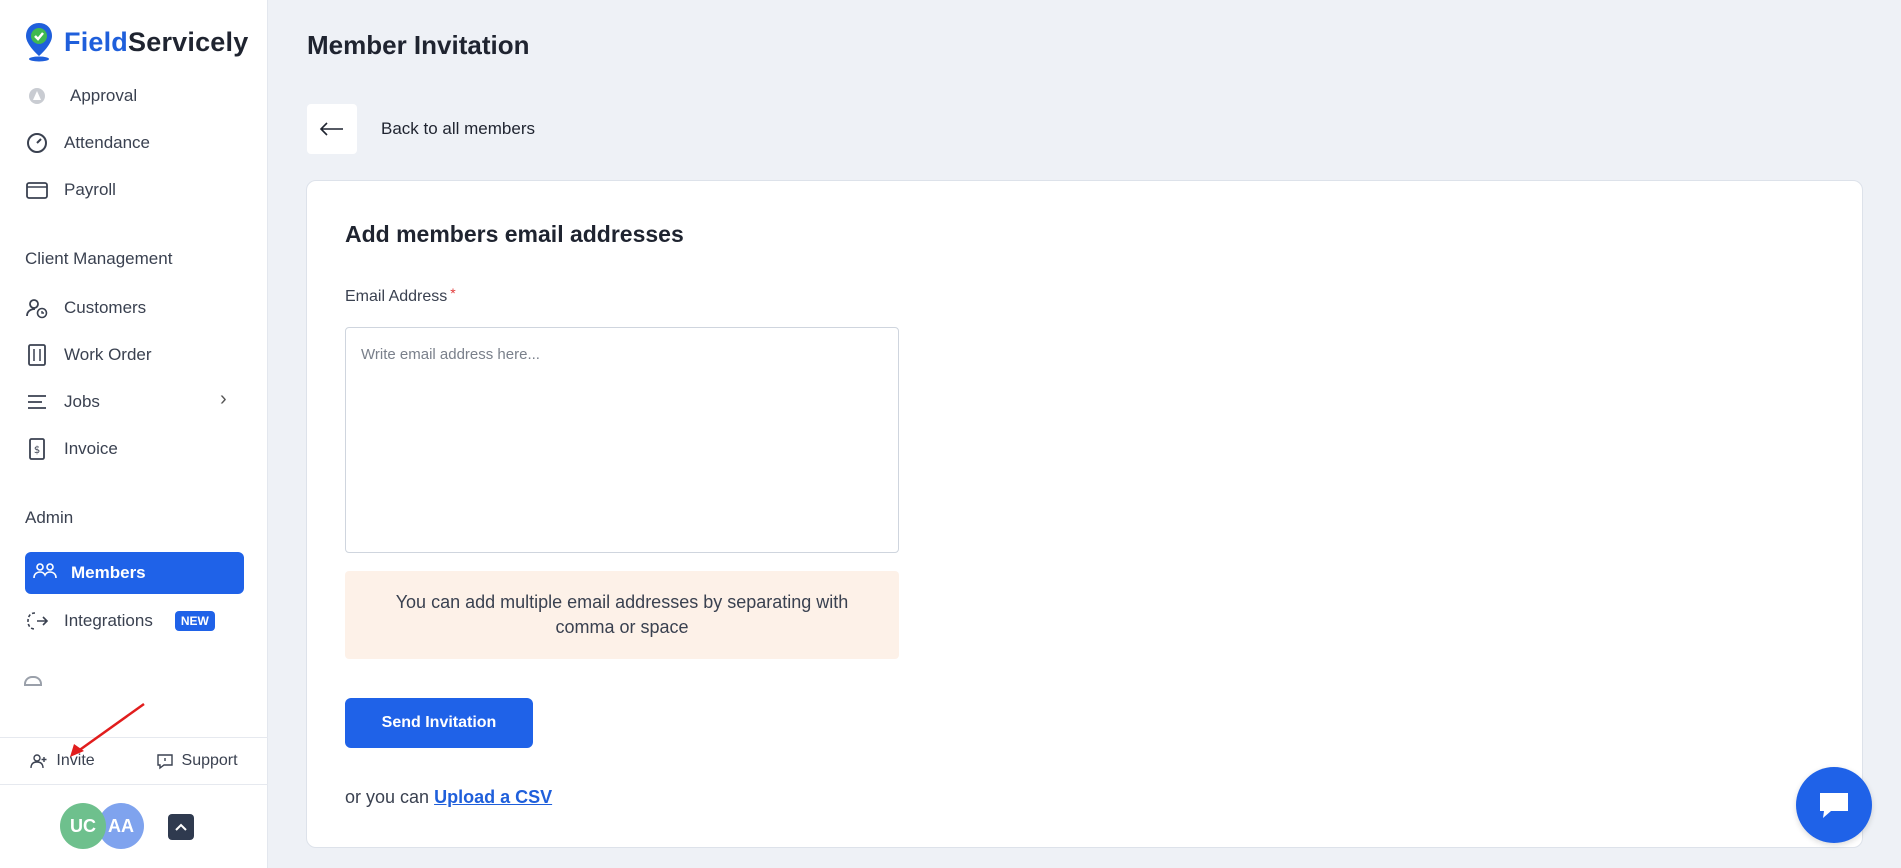 This screenshot has height=868, width=1901. Describe the element at coordinates (134, 679) in the screenshot. I see `sidebar-fade` at that location.